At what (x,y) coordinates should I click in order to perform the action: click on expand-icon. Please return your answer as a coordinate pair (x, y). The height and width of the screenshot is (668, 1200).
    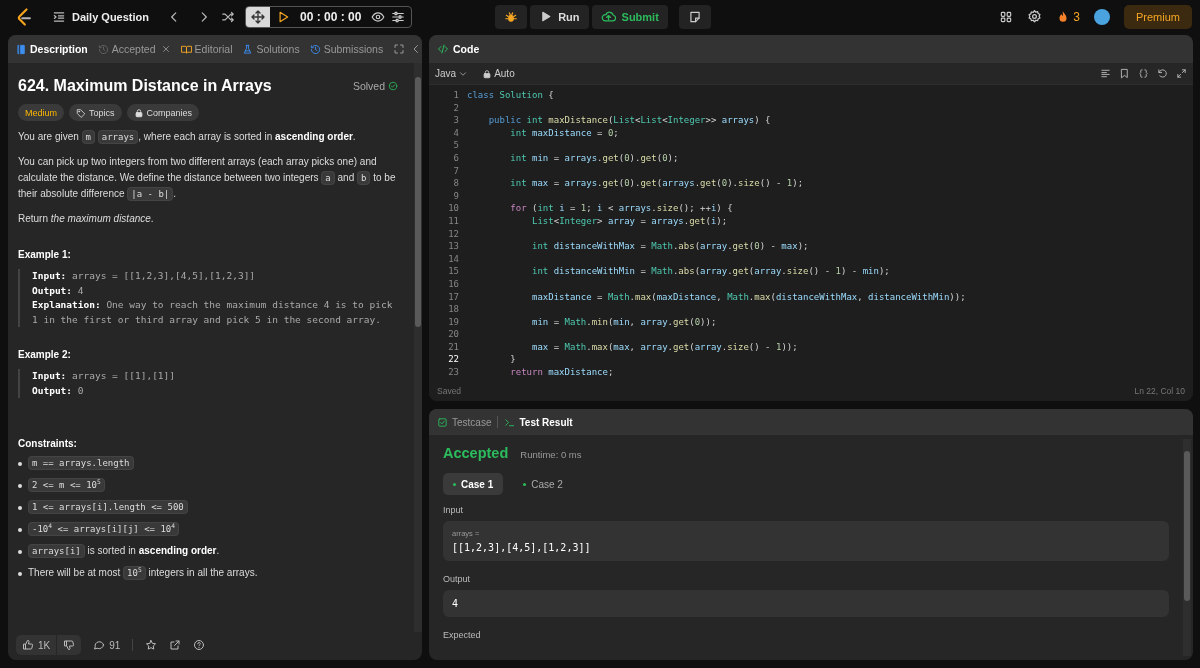
    Looking at the image, I should click on (1181, 73).